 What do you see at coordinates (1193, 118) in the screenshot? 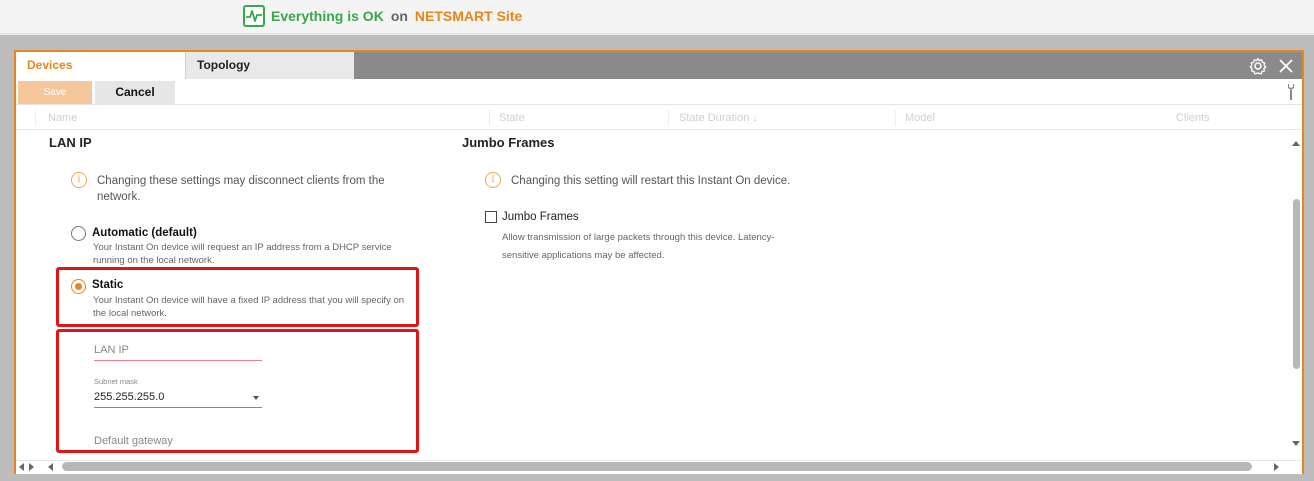
I see `column-clients: Clients` at bounding box center [1193, 118].